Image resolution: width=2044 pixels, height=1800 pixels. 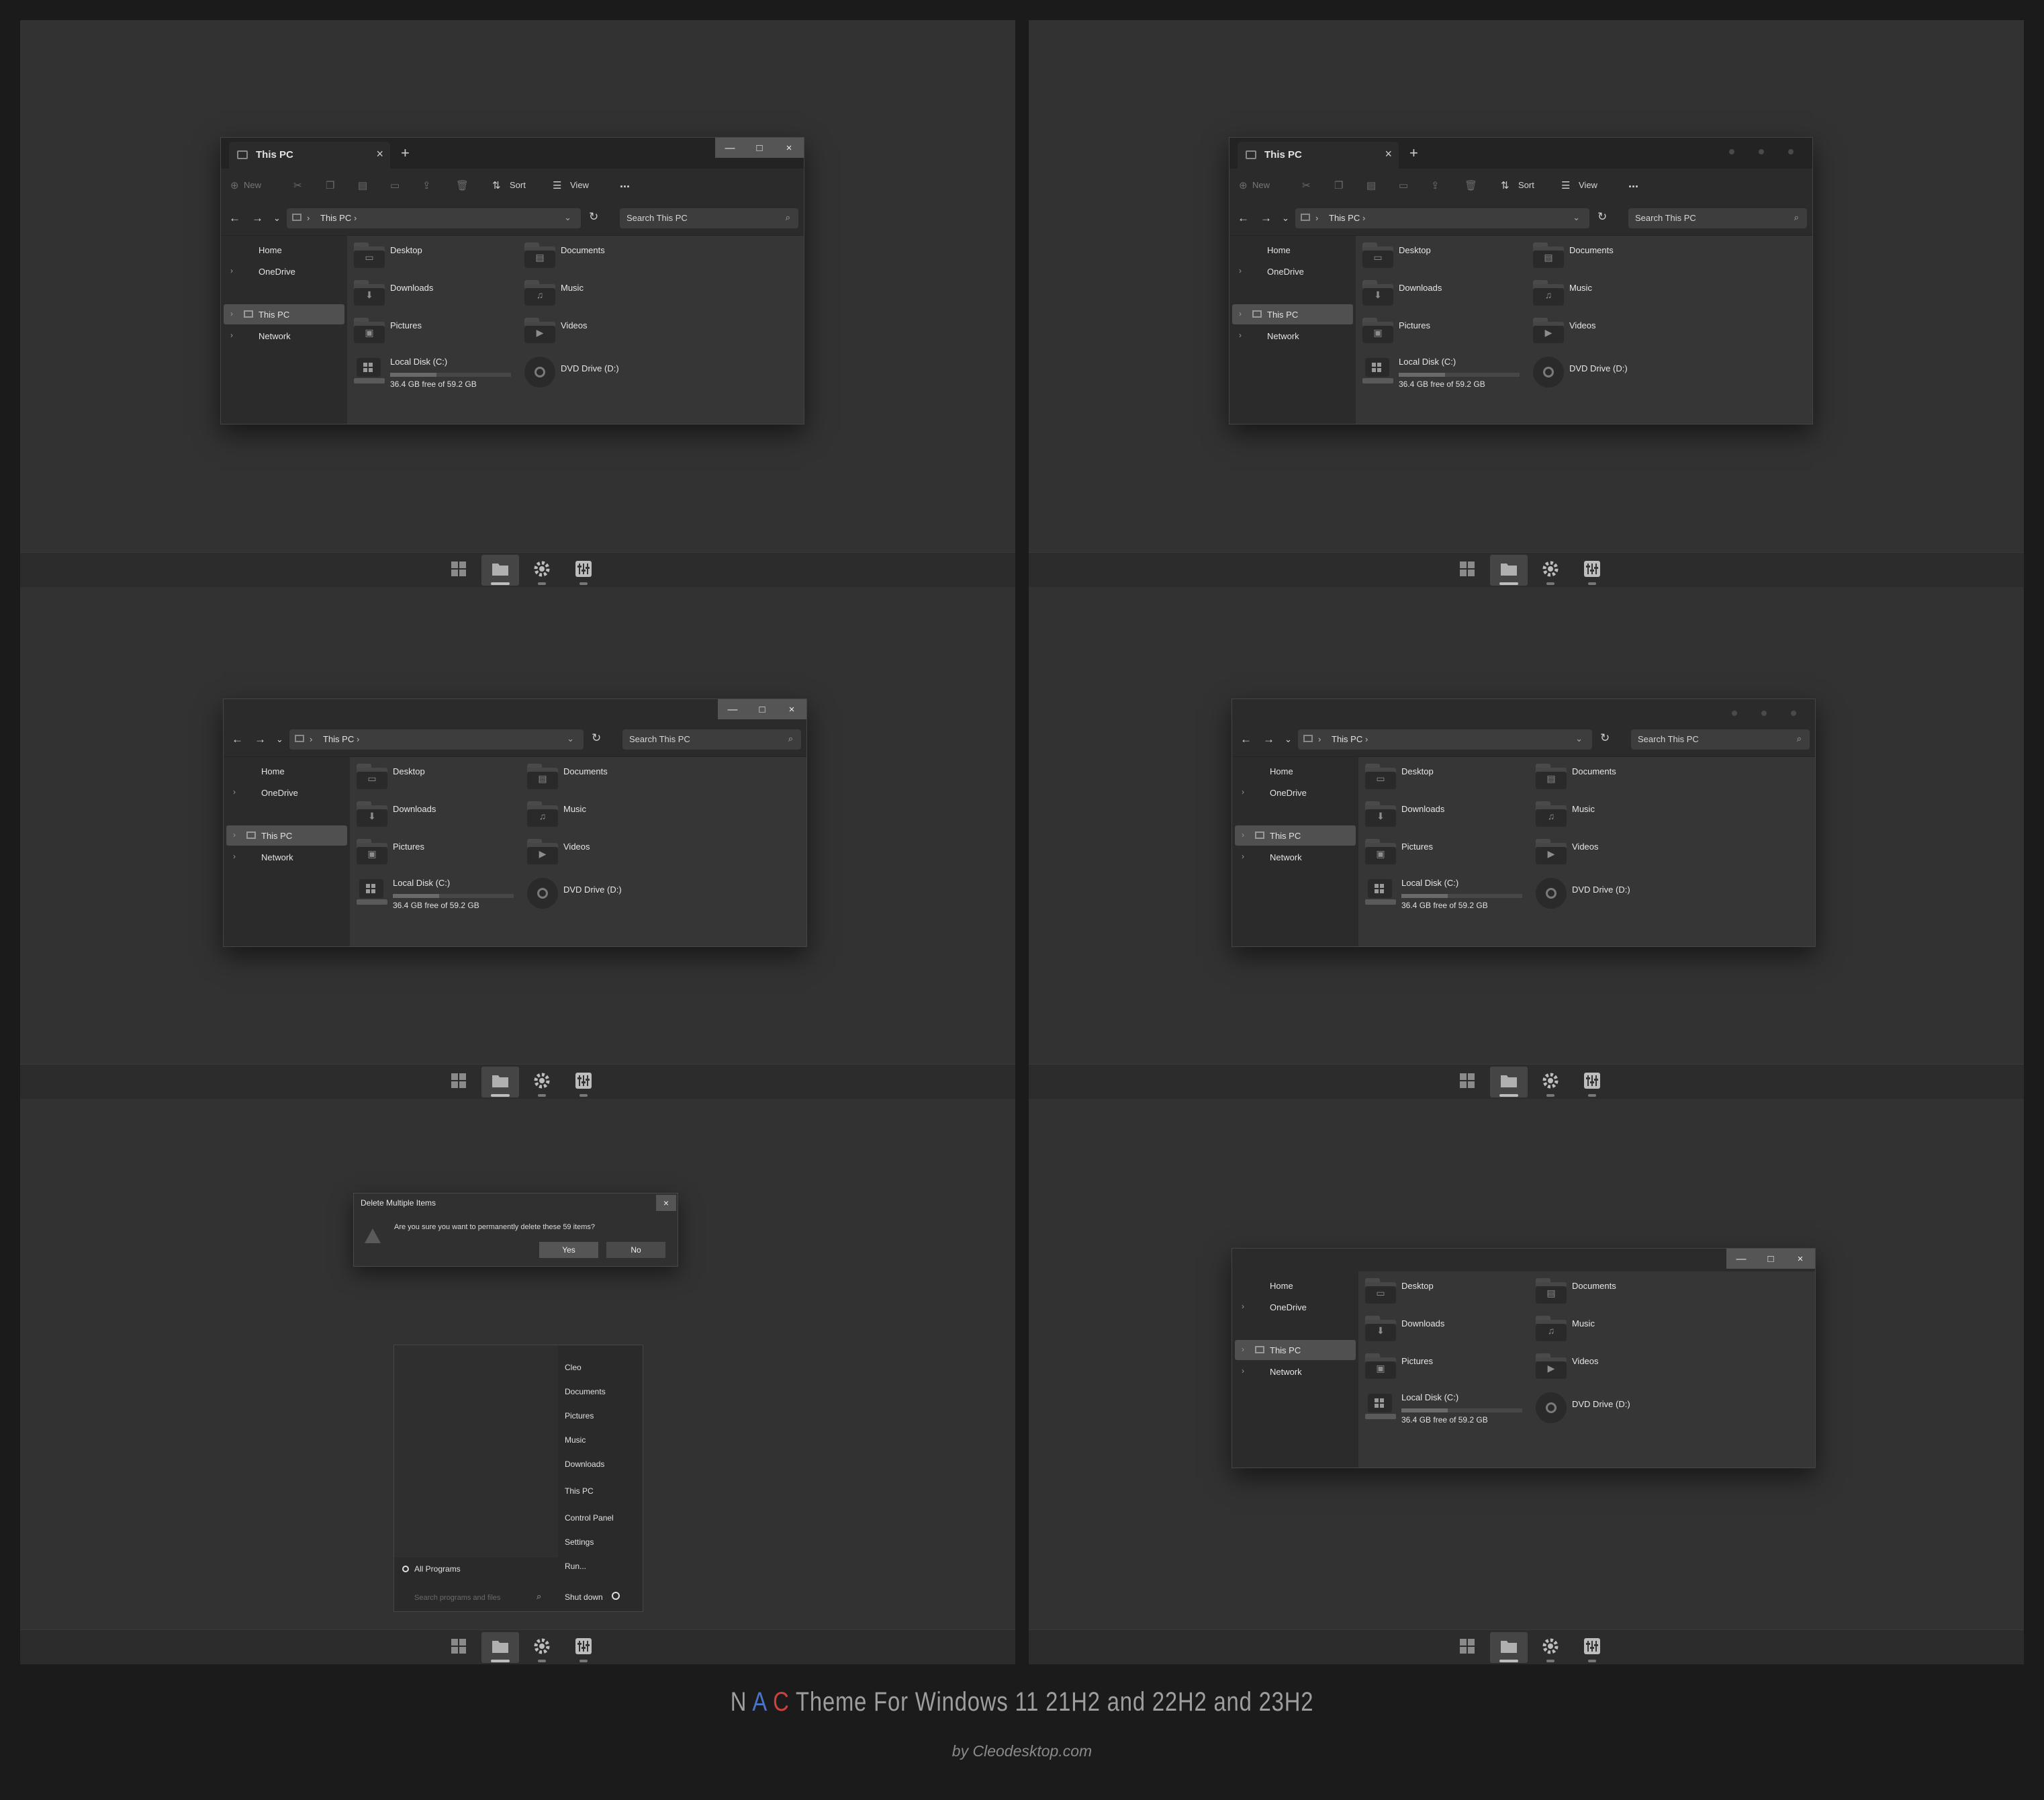 I want to click on dialog-close-button: ×, so click(x=666, y=1203).